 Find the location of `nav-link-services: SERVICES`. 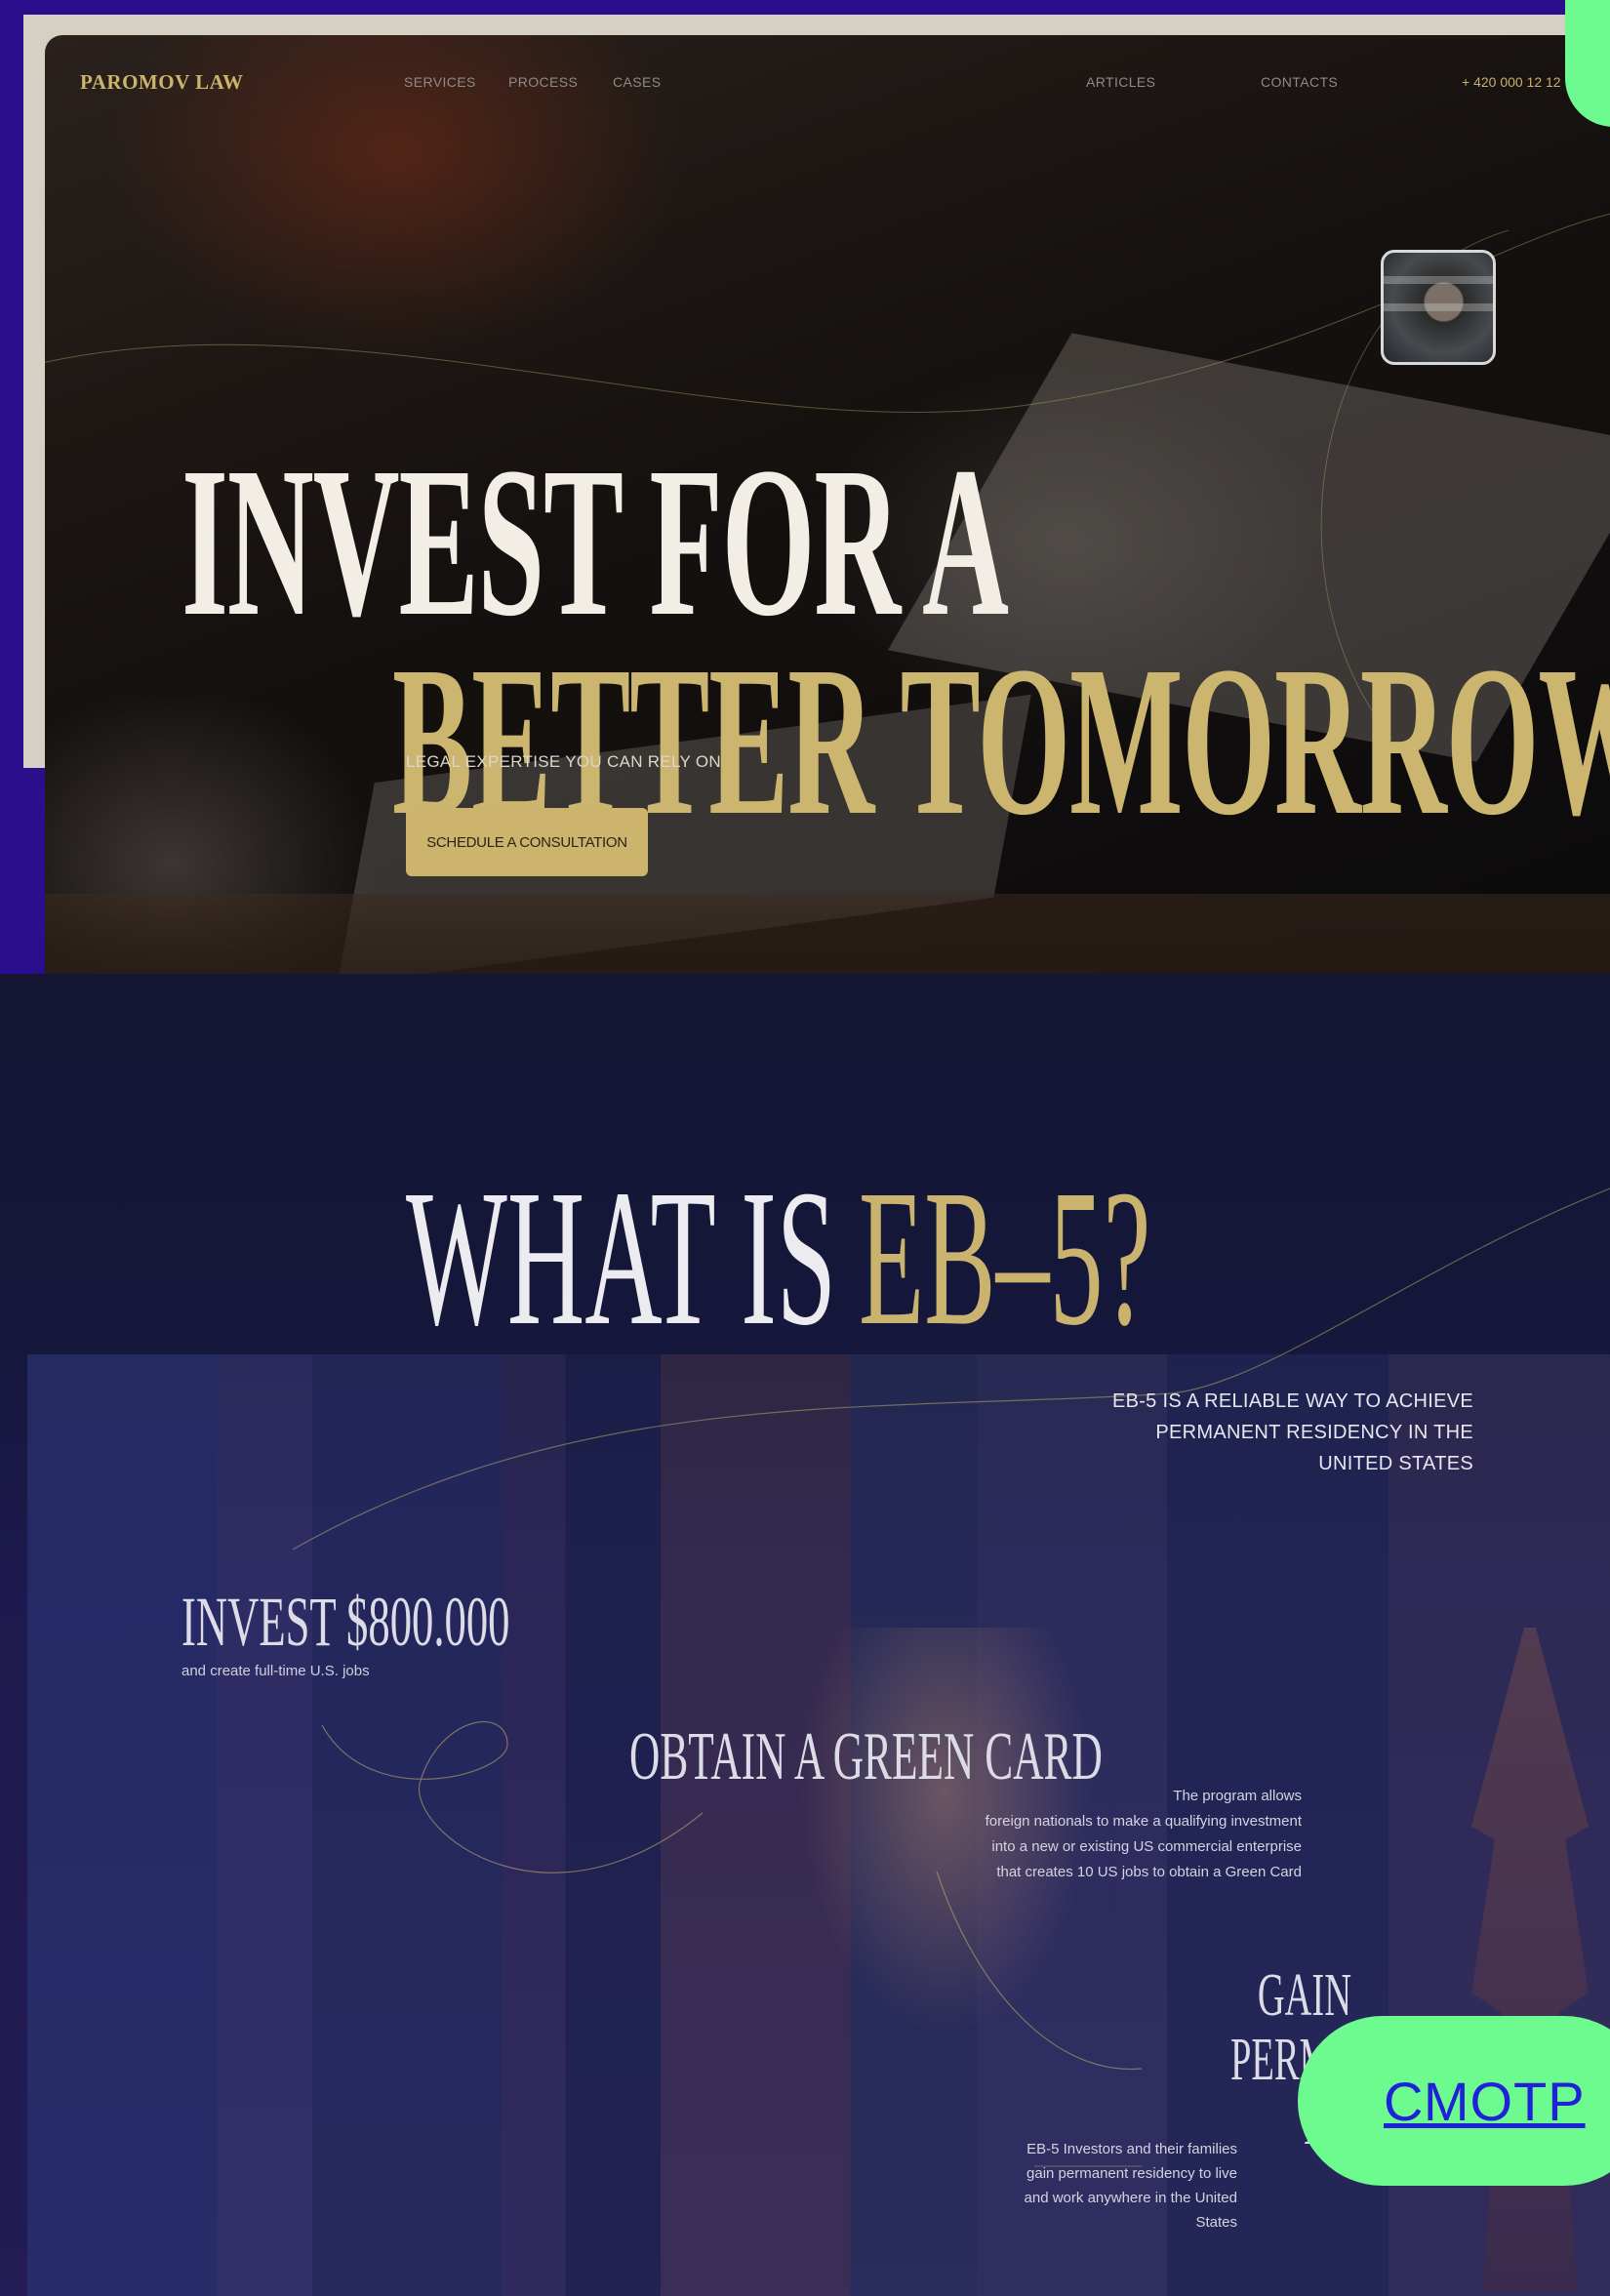

nav-link-services: SERVICES is located at coordinates (440, 82).